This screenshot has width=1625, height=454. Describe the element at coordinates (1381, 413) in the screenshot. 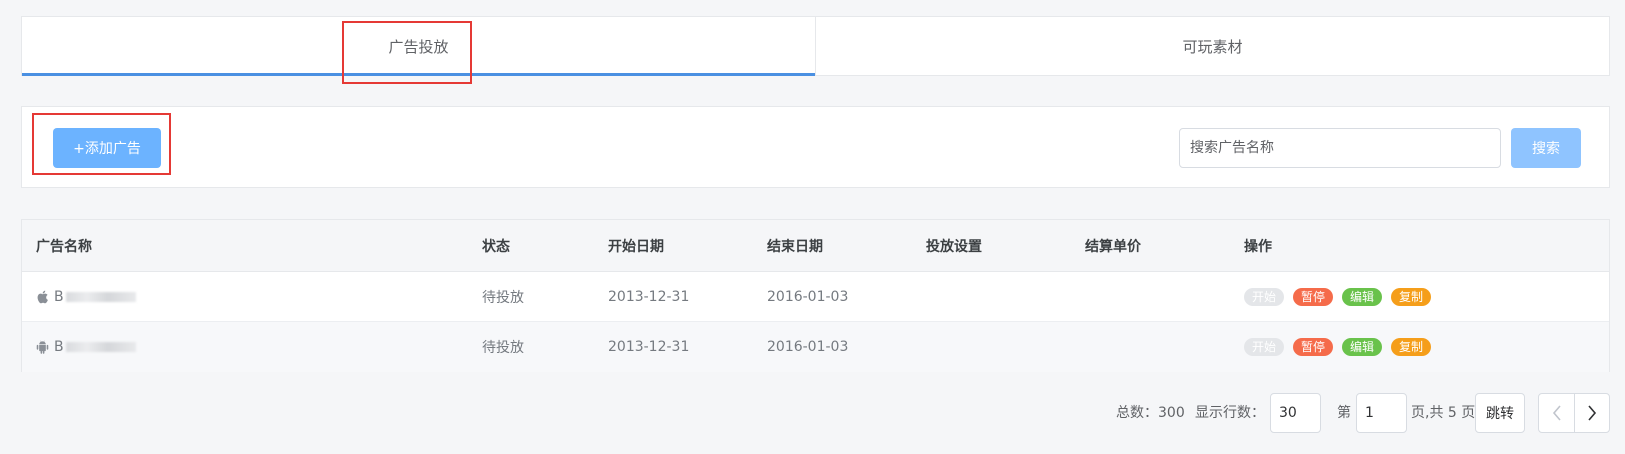

I see `page-number-input` at that location.